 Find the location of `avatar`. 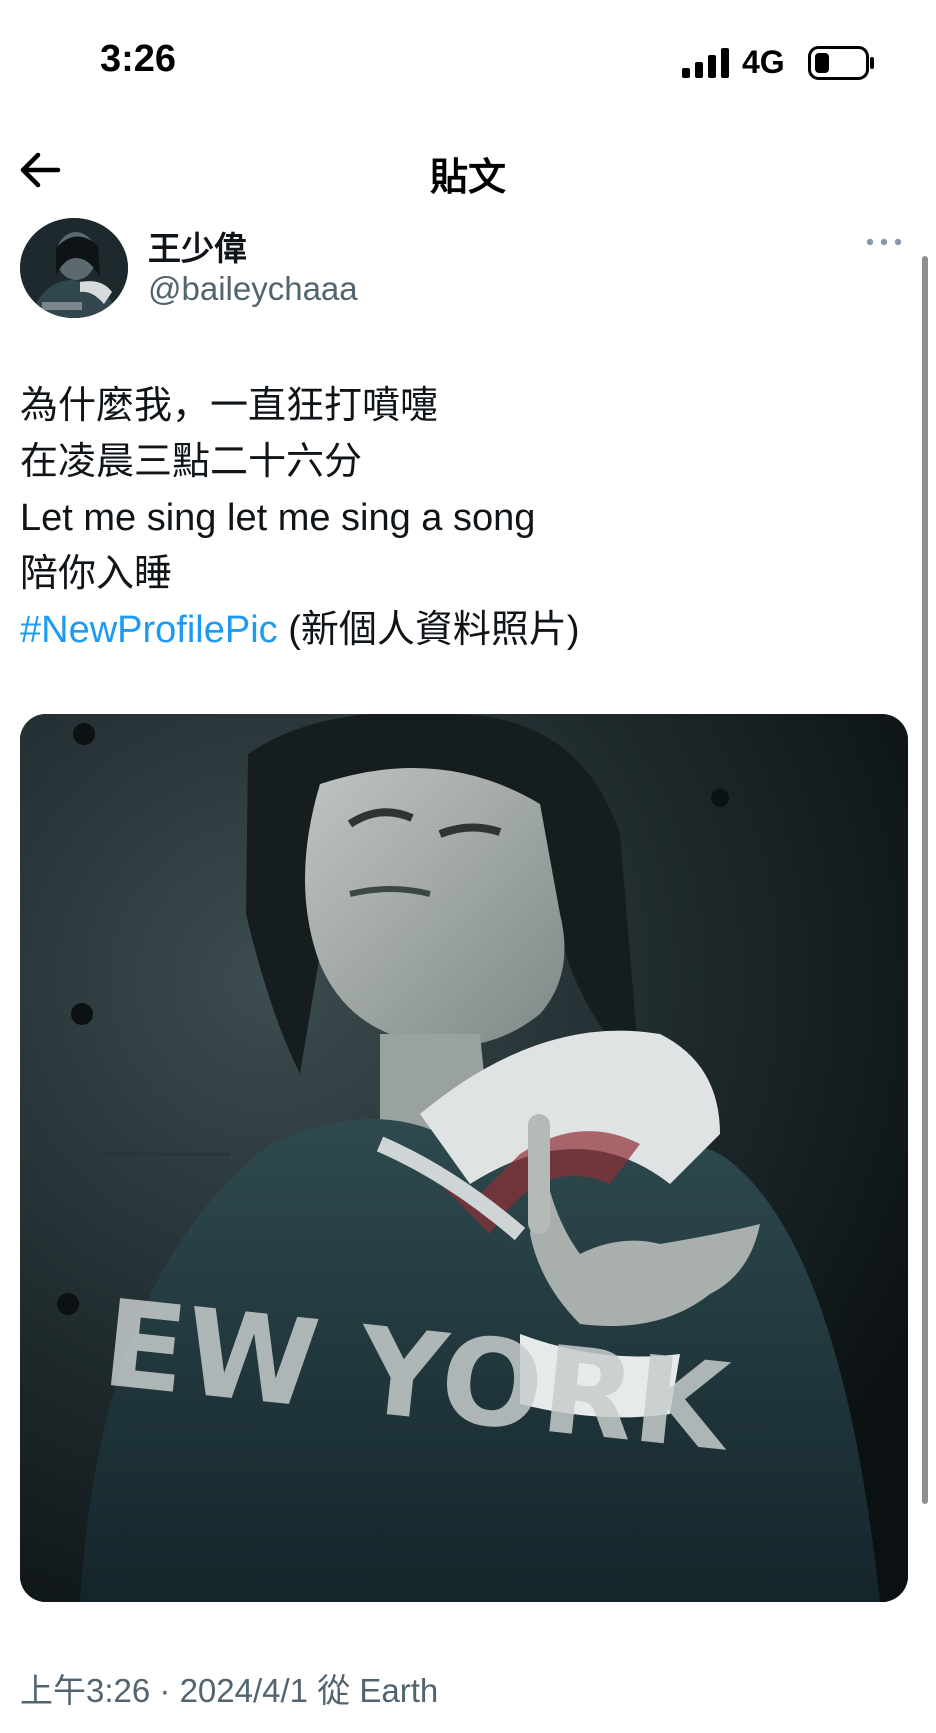

avatar is located at coordinates (74, 268).